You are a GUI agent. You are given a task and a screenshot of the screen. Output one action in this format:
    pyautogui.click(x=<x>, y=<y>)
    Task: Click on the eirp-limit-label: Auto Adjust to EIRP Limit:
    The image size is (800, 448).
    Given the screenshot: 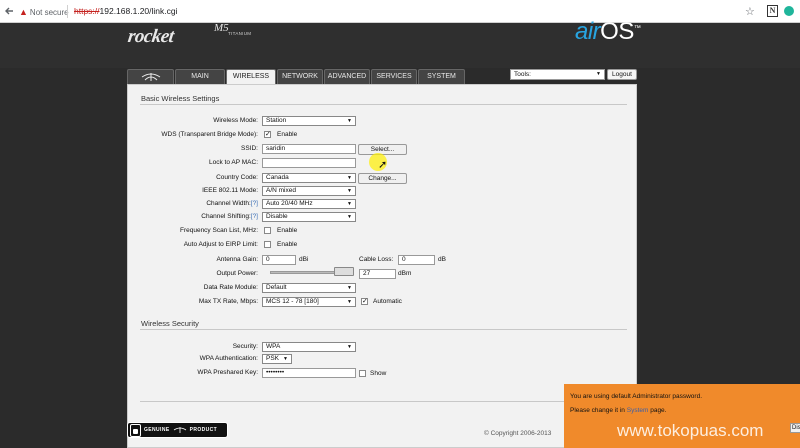 What is the action you would take?
    pyautogui.click(x=220, y=244)
    